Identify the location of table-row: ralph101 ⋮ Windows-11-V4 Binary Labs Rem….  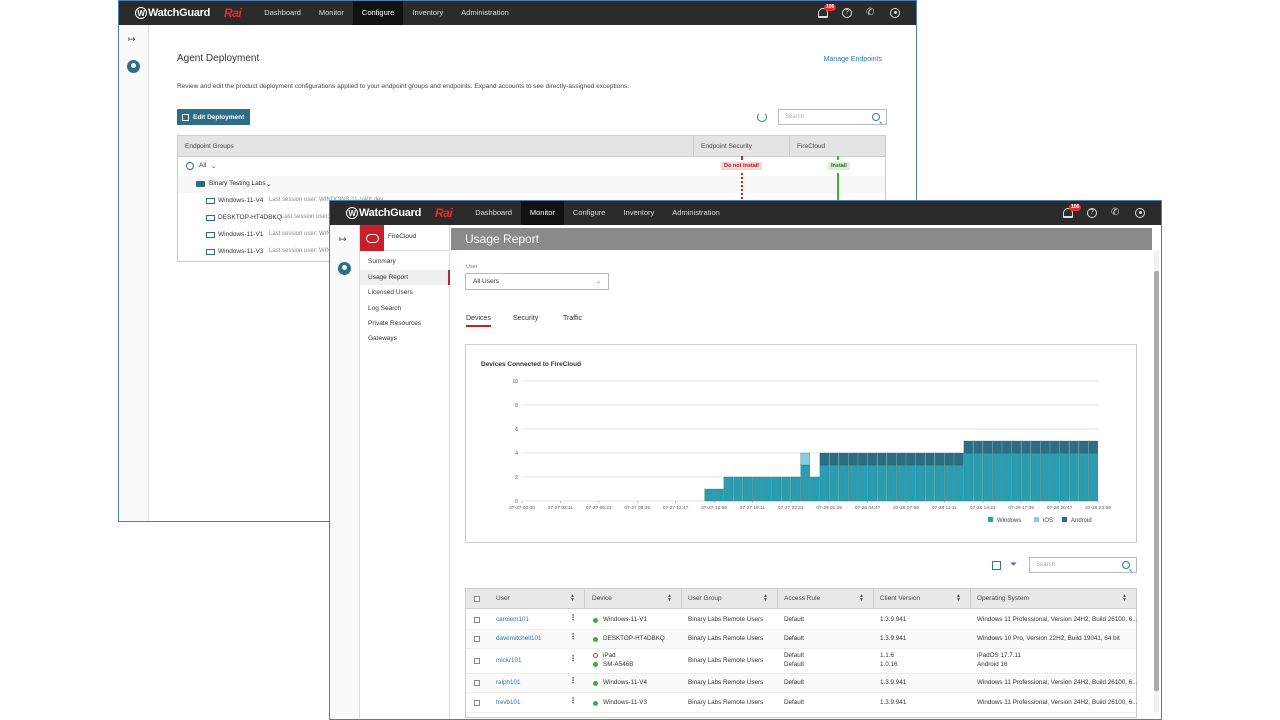
(802, 683).